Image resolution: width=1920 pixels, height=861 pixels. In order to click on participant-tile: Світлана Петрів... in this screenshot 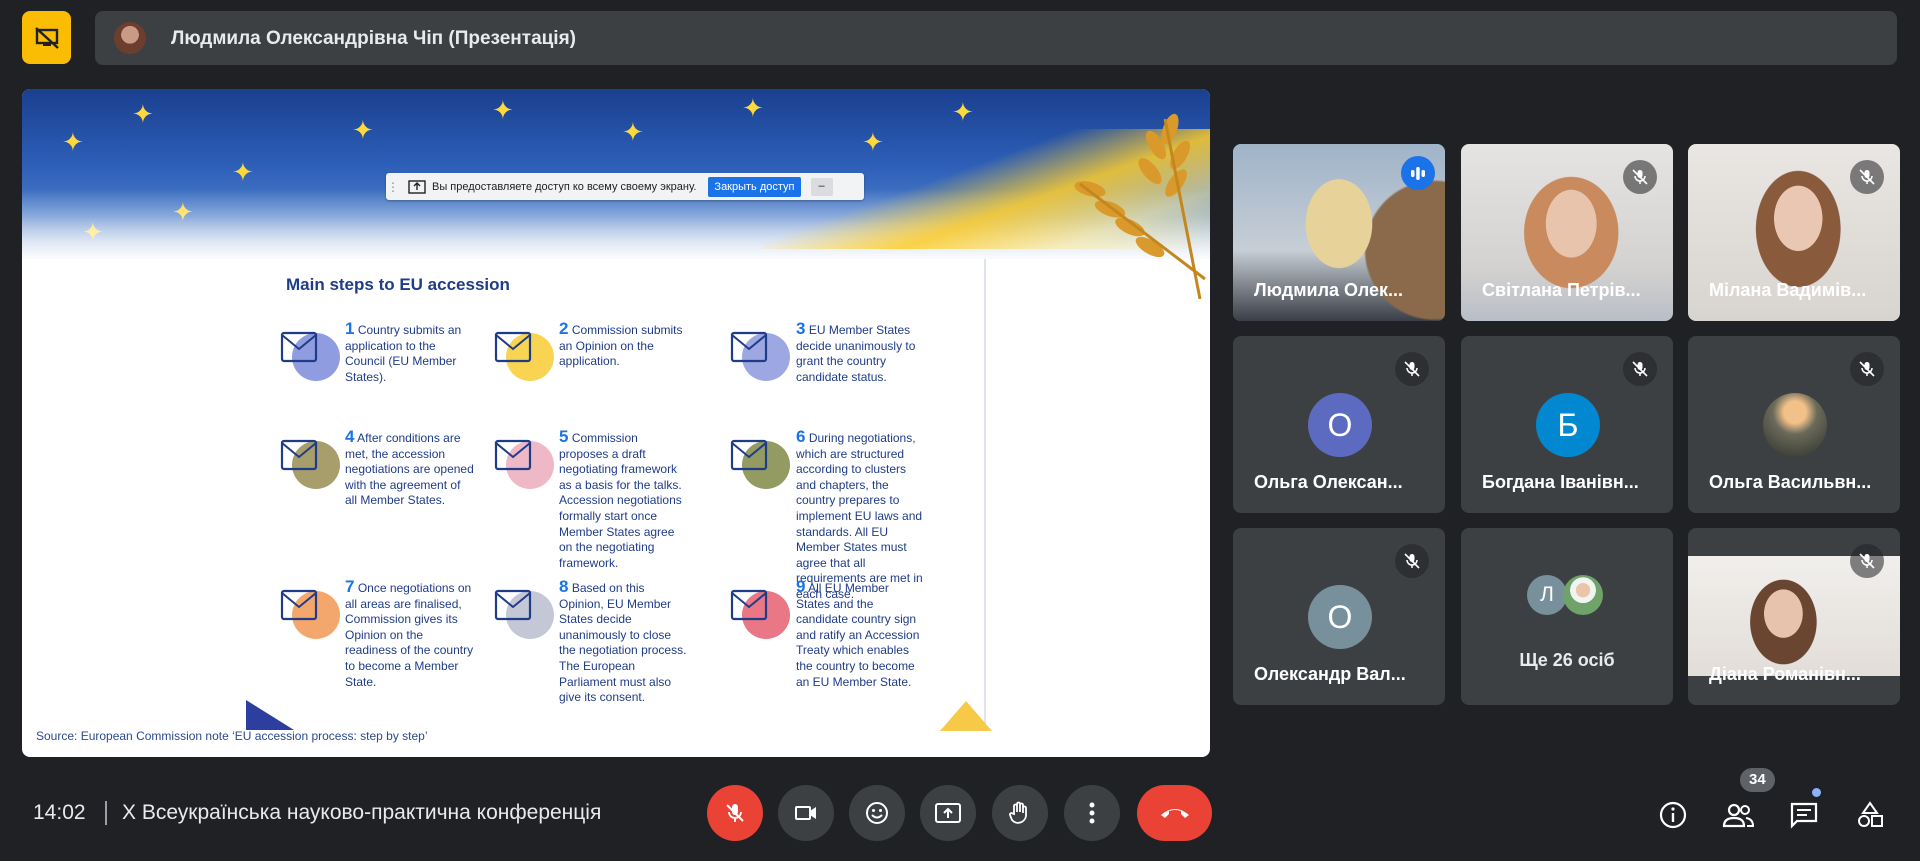, I will do `click(1567, 232)`.